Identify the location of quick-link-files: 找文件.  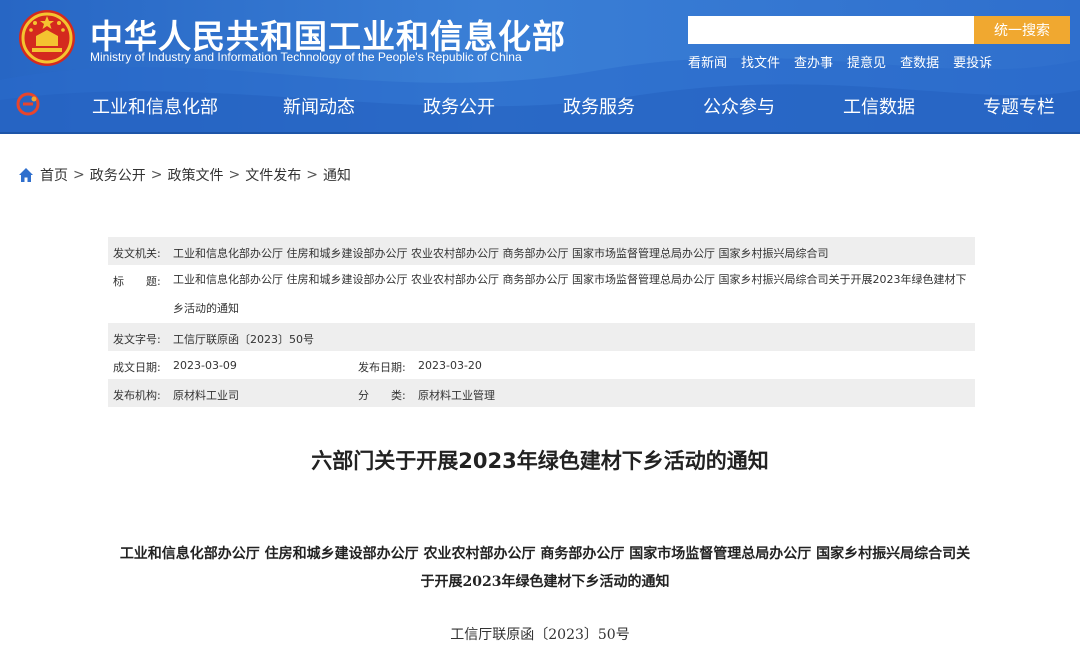
(760, 61).